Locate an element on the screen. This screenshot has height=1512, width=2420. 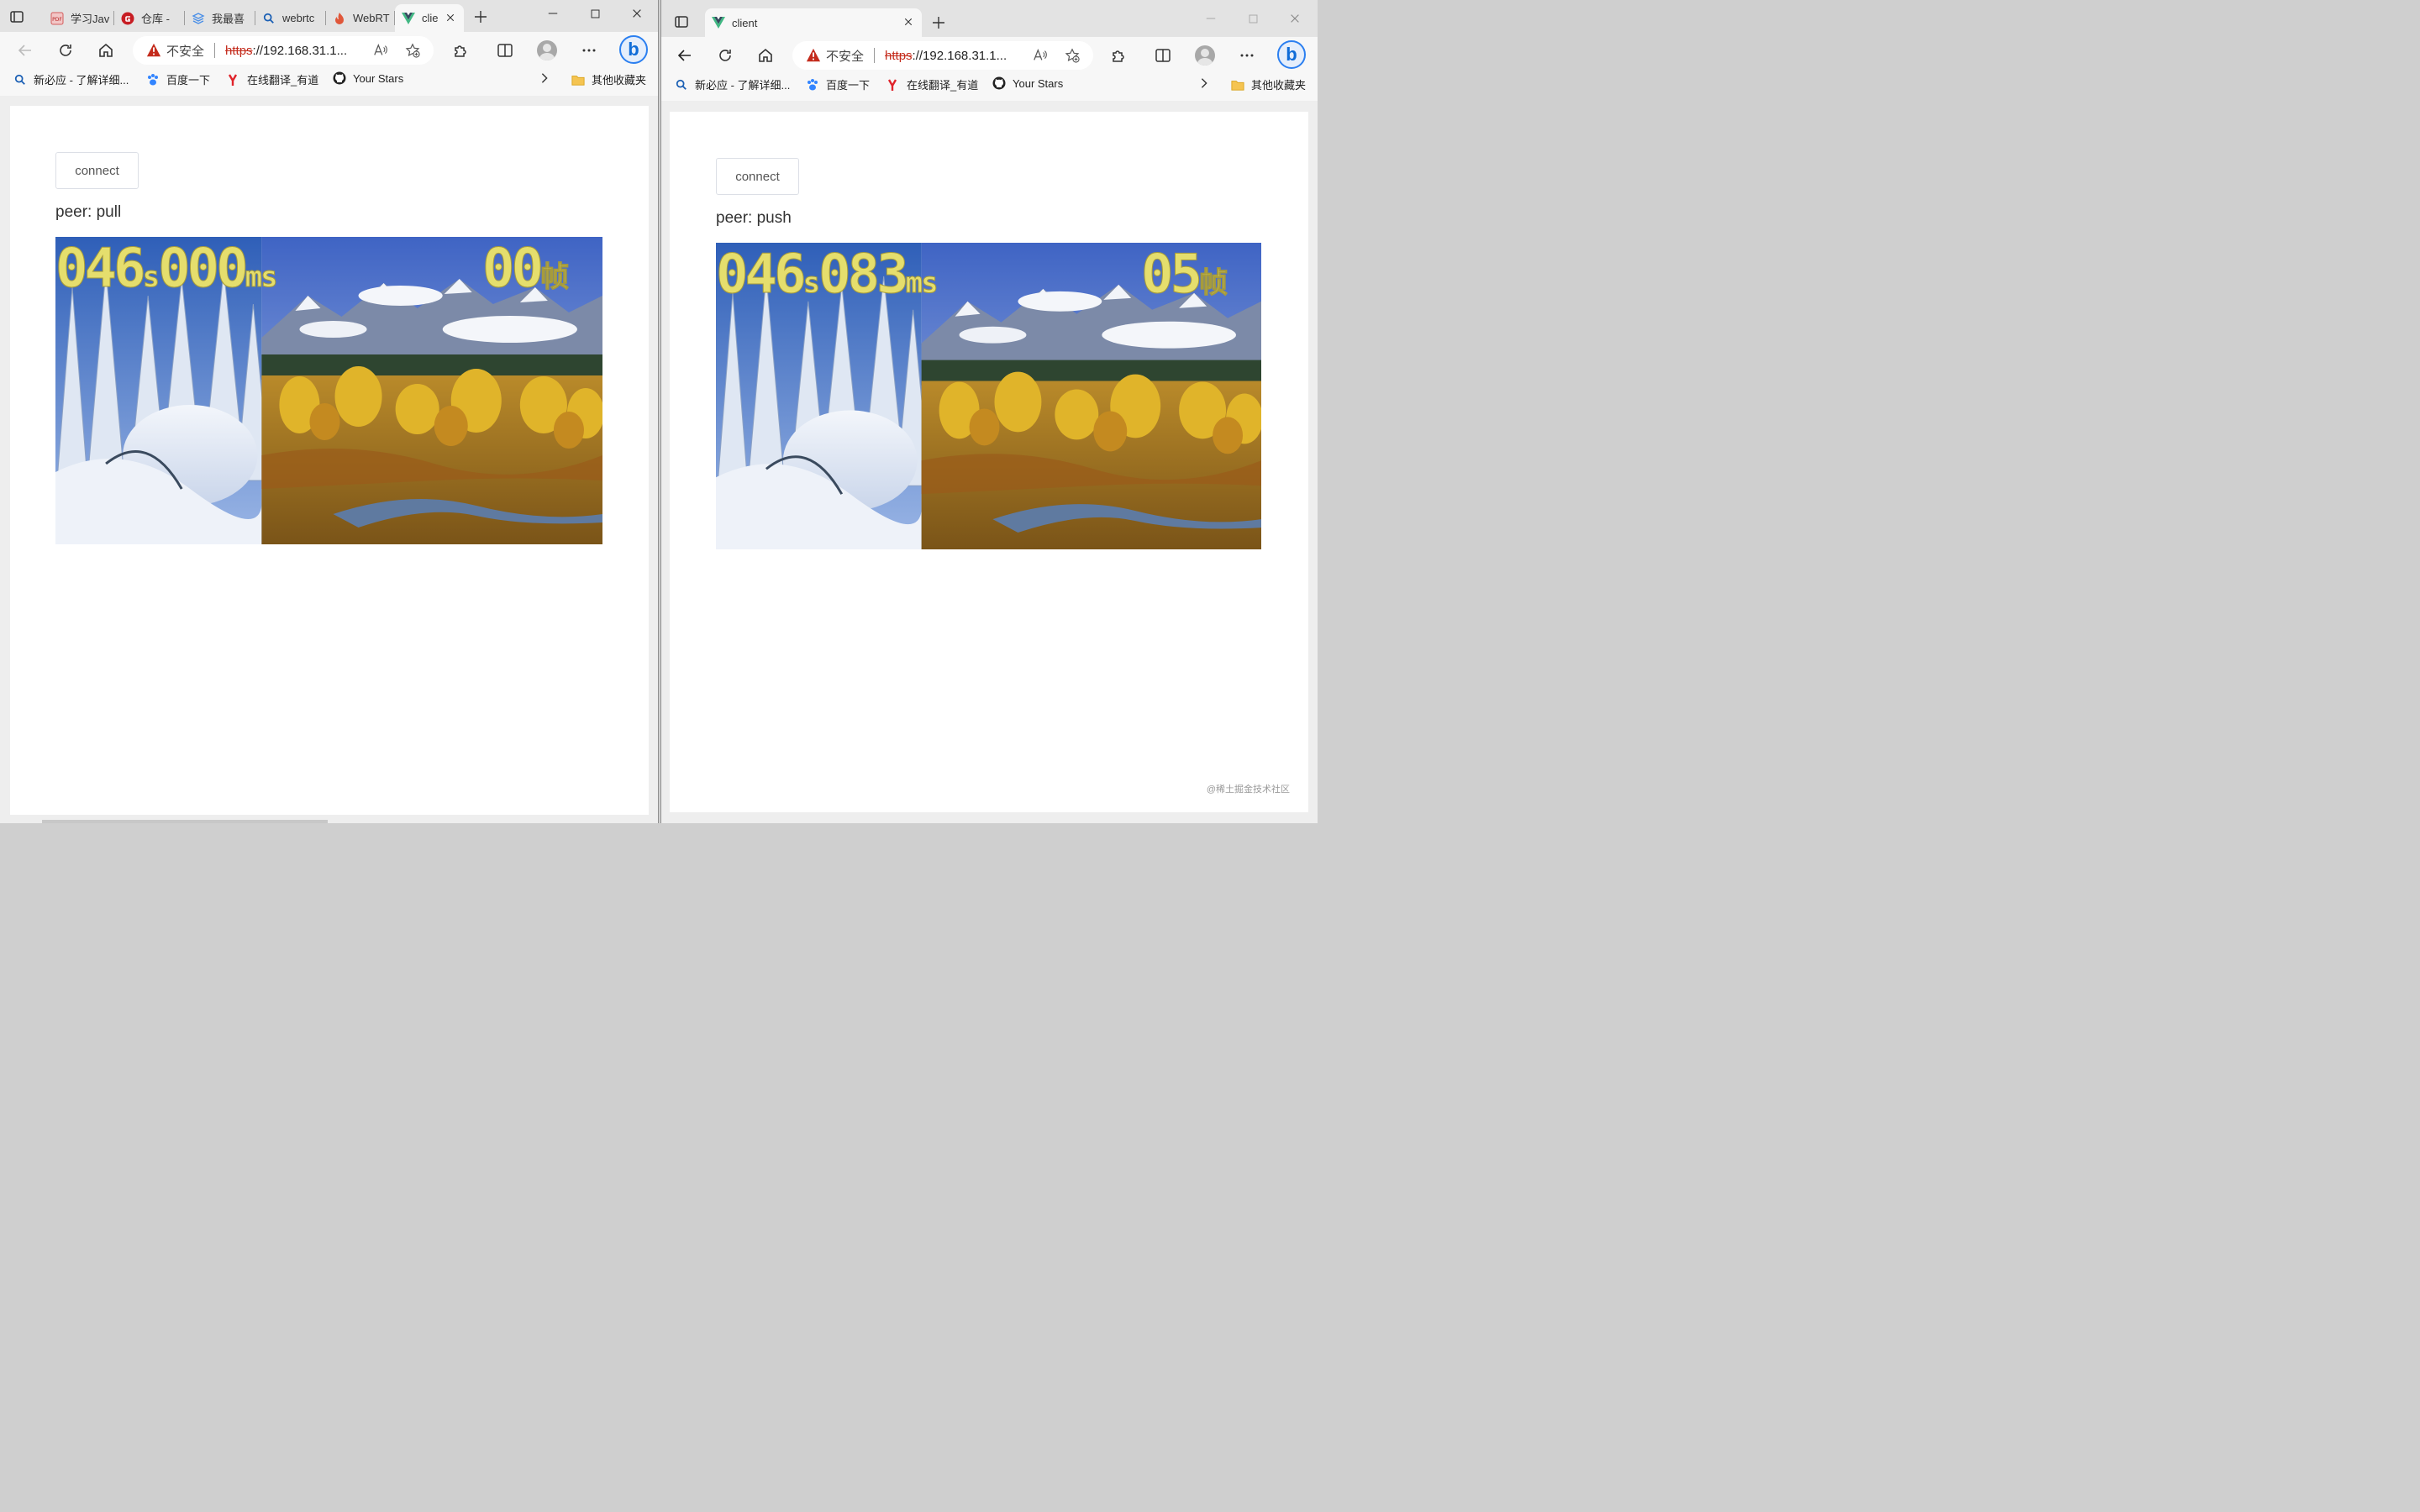
close-icon is located at coordinates (637, 13).